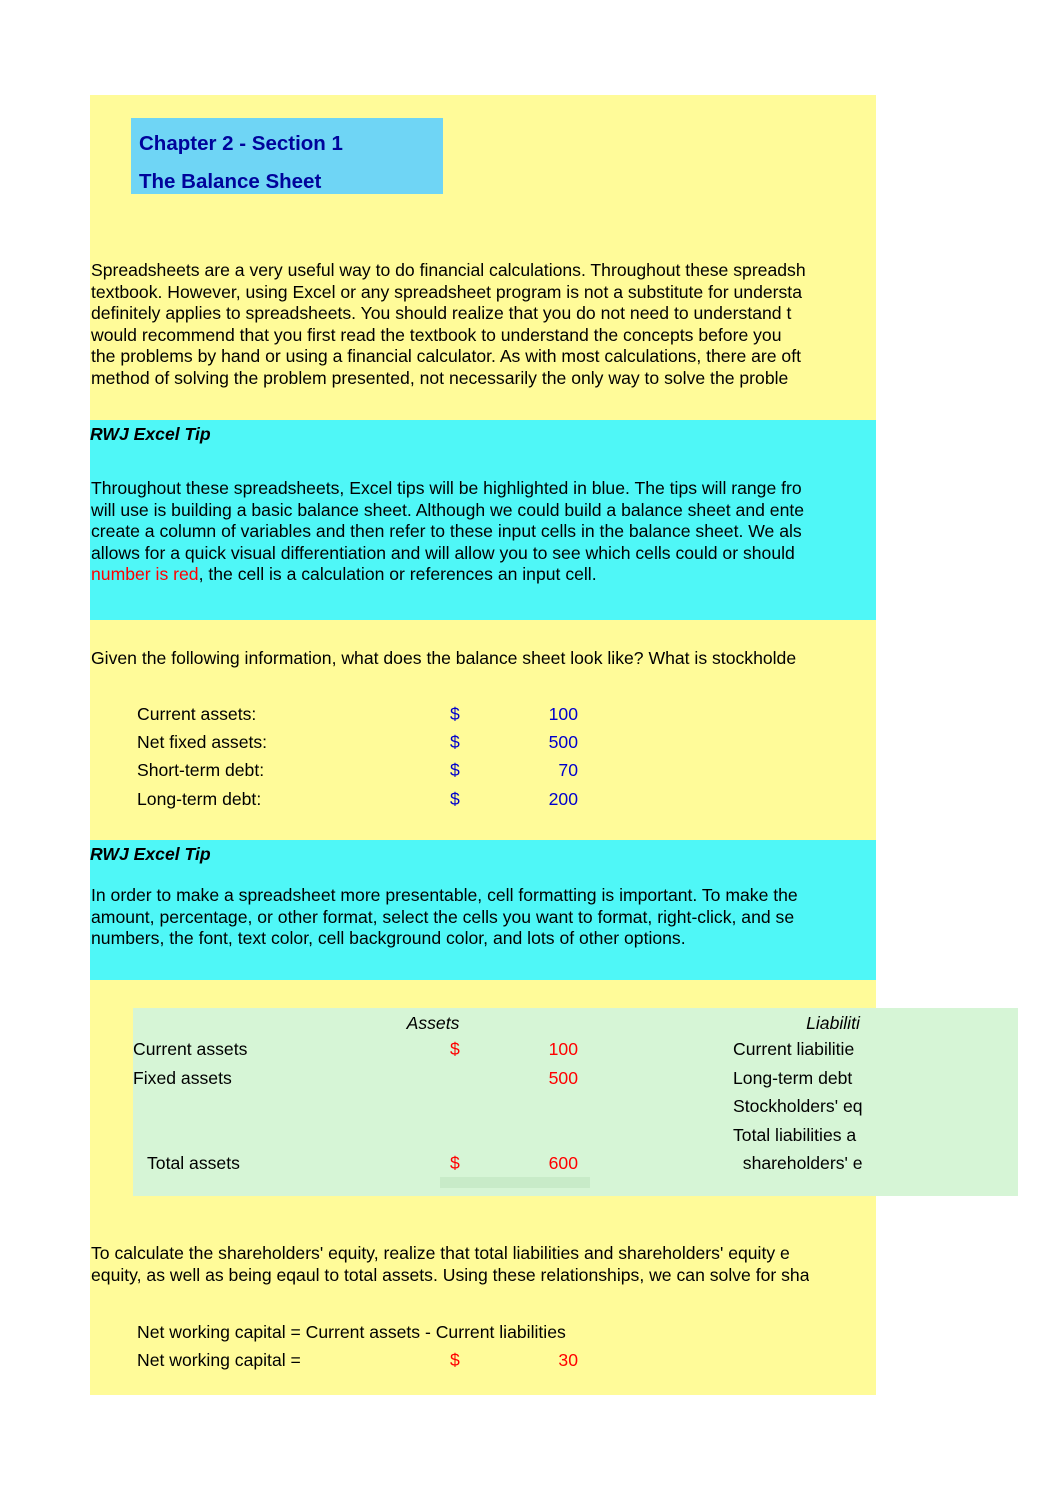 This screenshot has height=1506, width=1062. What do you see at coordinates (795, 1135) in the screenshot?
I see `liabilities-row-label: Total liabilities a` at bounding box center [795, 1135].